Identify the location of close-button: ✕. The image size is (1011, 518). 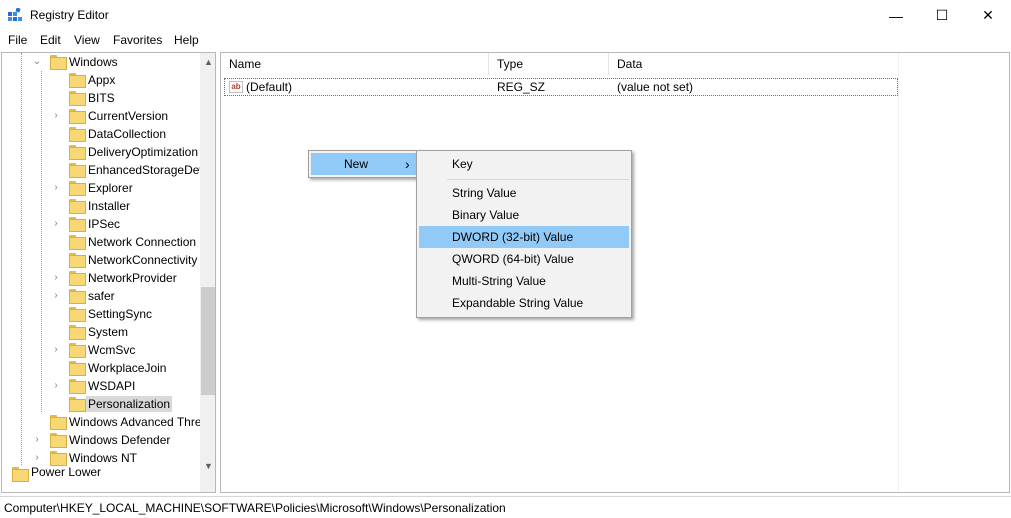
(988, 15).